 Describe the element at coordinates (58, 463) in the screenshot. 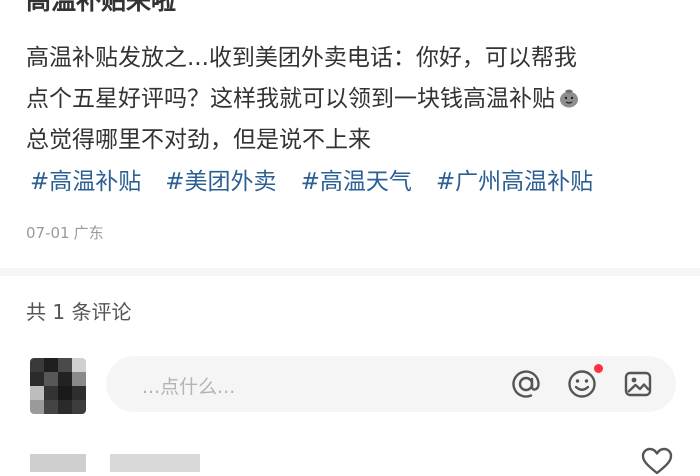

I see `blurred-avatar` at that location.